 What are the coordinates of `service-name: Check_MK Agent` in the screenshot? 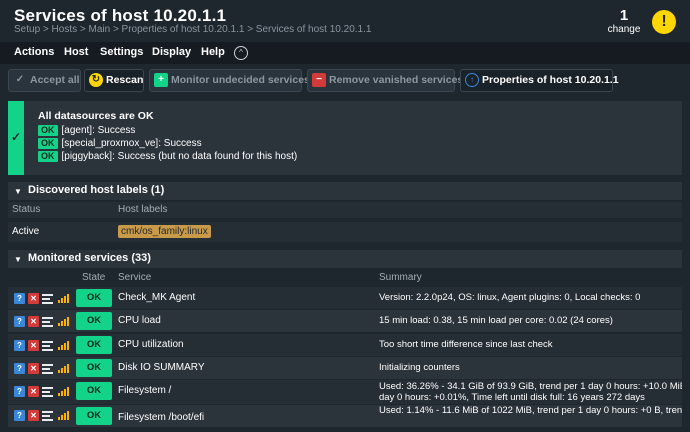 It's located at (156, 297).